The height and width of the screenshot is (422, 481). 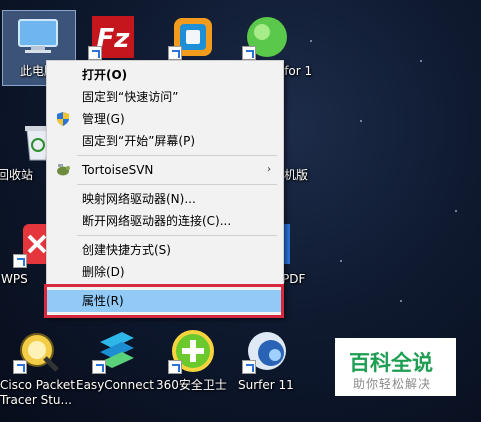 What do you see at coordinates (165, 272) in the screenshot?
I see `menu-item-delete: 删除(D)` at bounding box center [165, 272].